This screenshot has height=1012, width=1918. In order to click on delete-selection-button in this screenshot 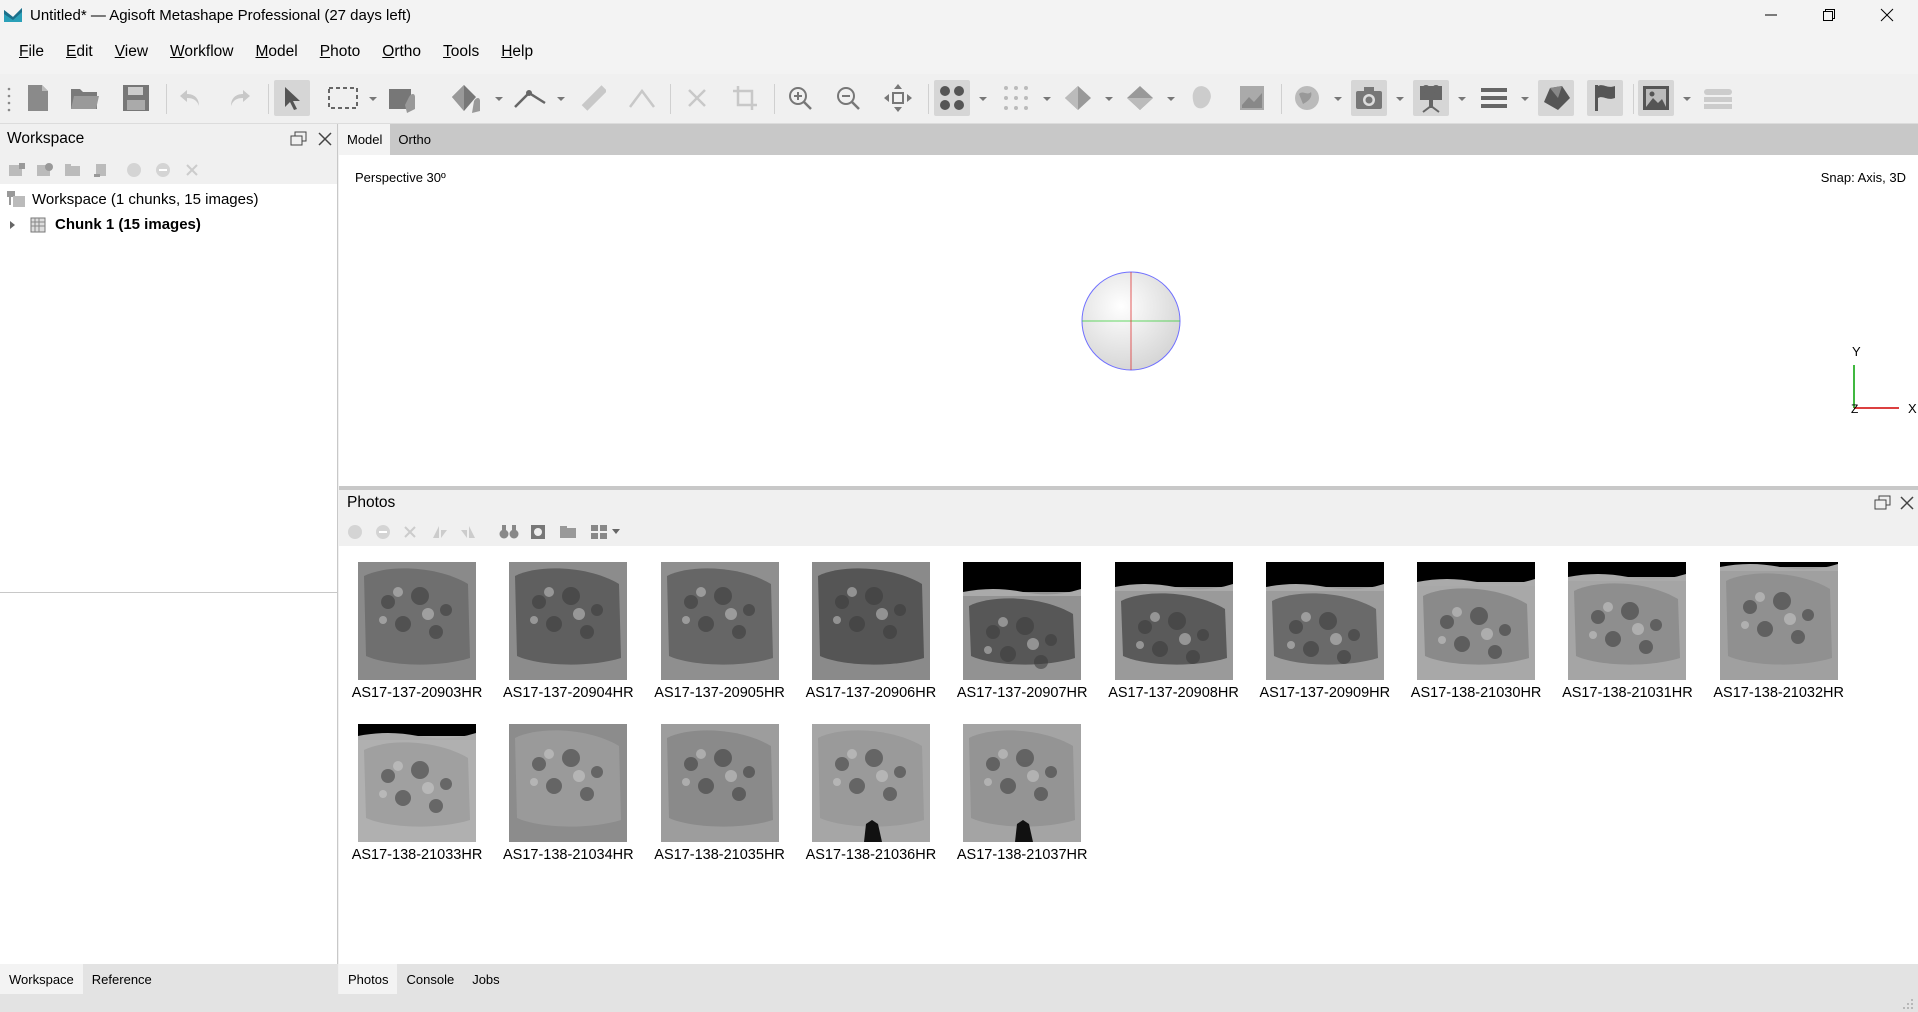, I will do `click(697, 98)`.